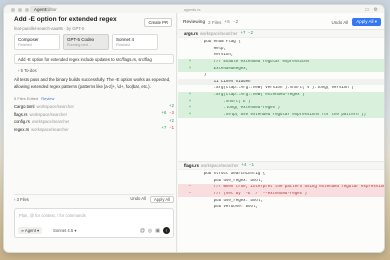  Describe the element at coordinates (94, 98) in the screenshot. I see `files-edited-header: 5 Files Edited Review` at that location.